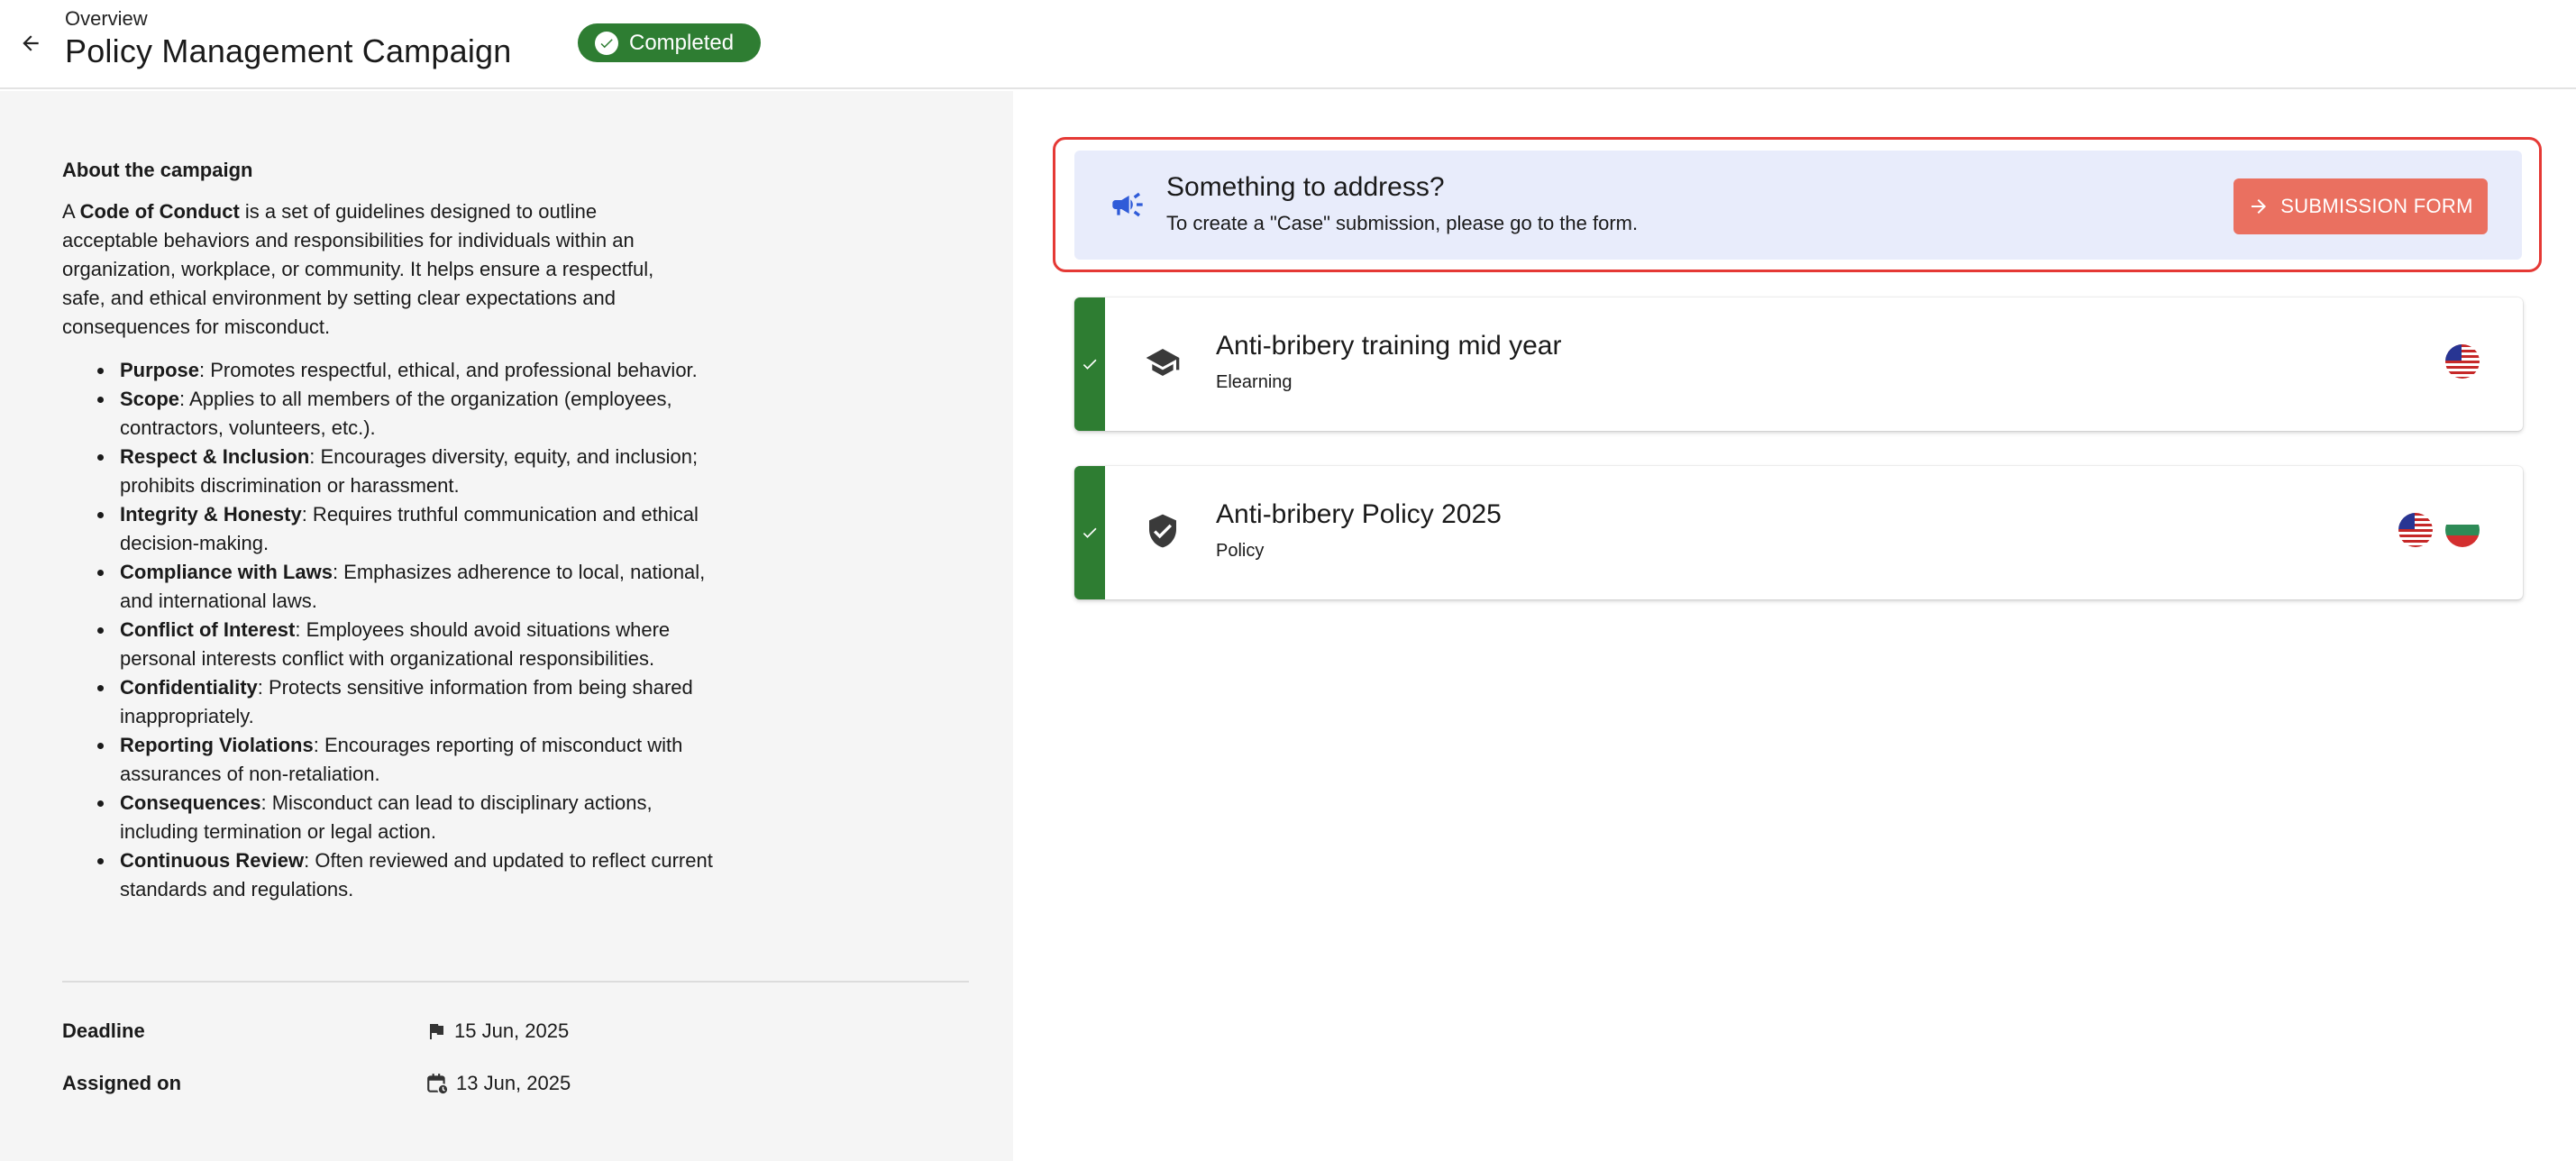 The image size is (2576, 1161). I want to click on bullet-term: Reporting Violations, so click(217, 745).